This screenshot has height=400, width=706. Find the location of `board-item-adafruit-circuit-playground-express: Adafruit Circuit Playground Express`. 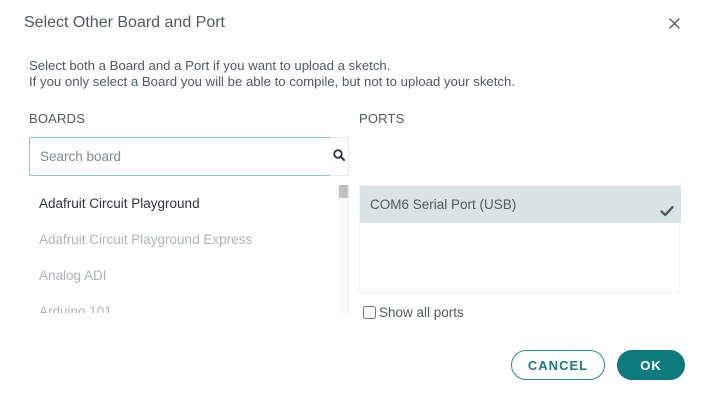

board-item-adafruit-circuit-playground-express: Adafruit Circuit Playground Express is located at coordinates (184, 240).